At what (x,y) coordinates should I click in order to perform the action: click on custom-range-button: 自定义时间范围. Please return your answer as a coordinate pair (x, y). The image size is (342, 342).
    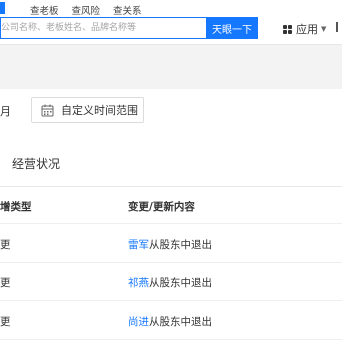
    Looking at the image, I should click on (87, 110).